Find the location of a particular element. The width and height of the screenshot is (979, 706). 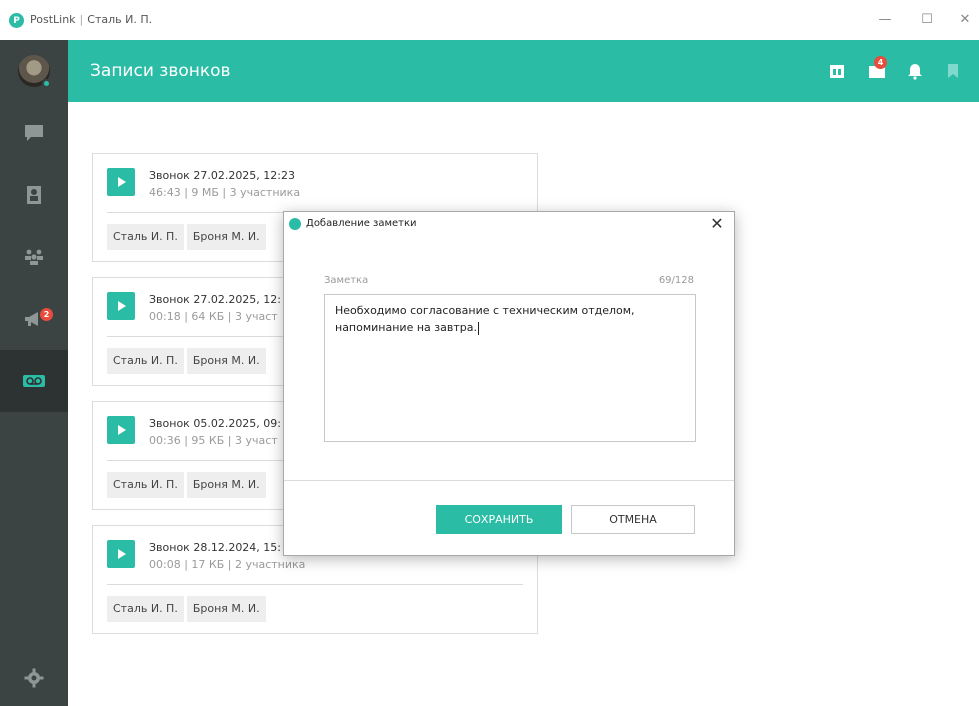

call-title: Звонок 27.02.2025, 12: is located at coordinates (215, 299).